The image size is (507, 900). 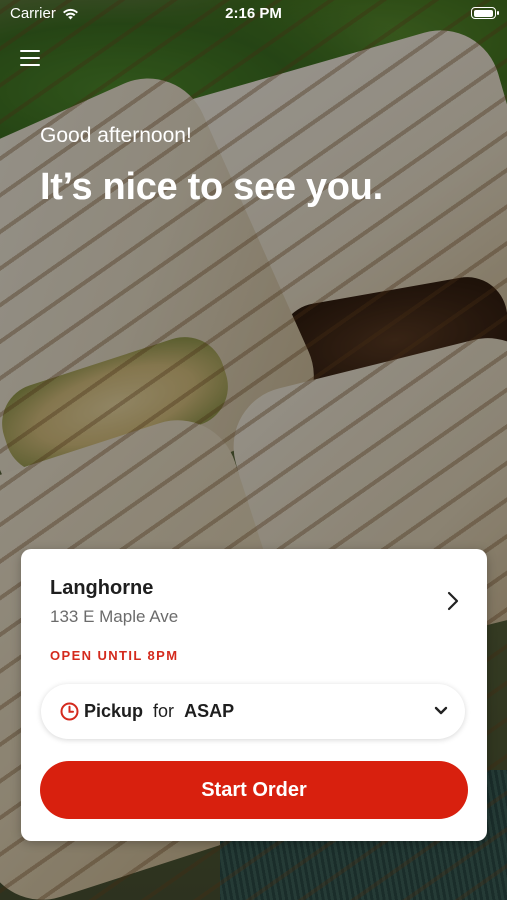 I want to click on clock-icon, so click(x=69, y=711).